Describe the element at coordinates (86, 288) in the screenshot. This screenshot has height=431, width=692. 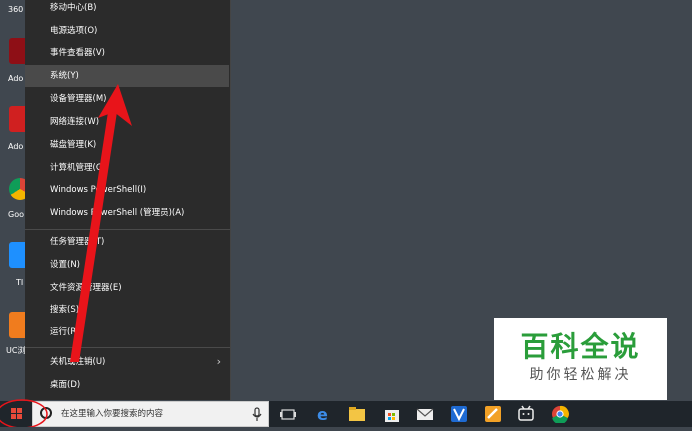
I see `menu-item-label: 文件资源管理器(E)` at that location.